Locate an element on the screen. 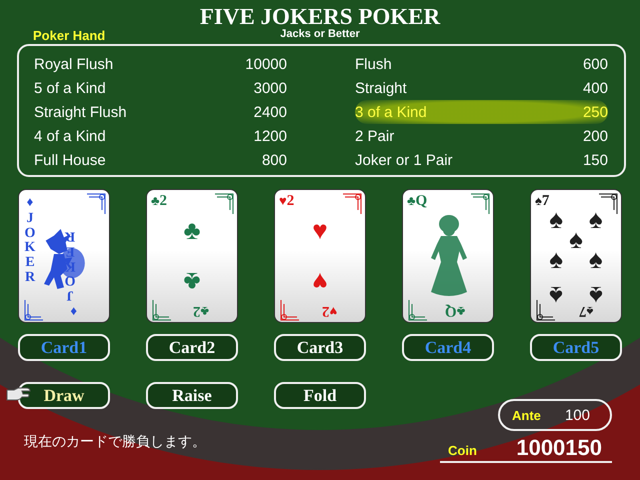  coin-label: Coin is located at coordinates (462, 450).